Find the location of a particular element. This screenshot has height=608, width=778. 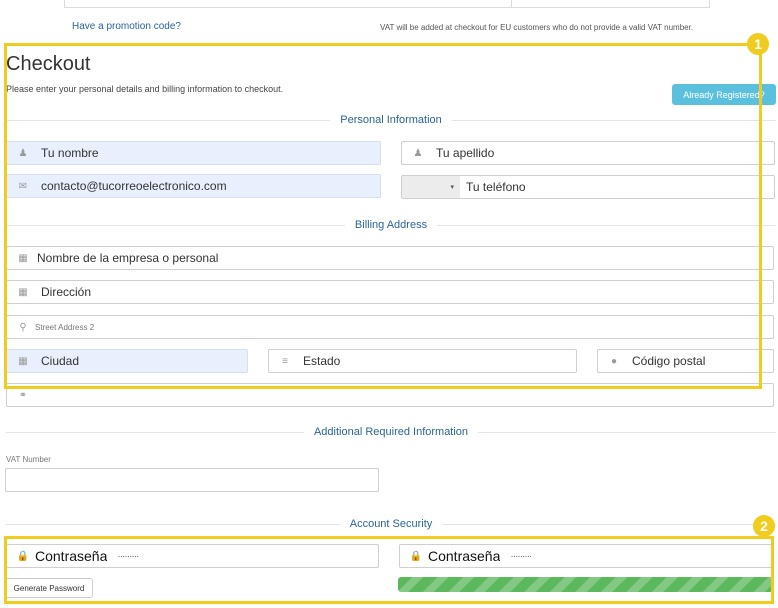

billing-address-heading: Billing Address is located at coordinates (391, 225).